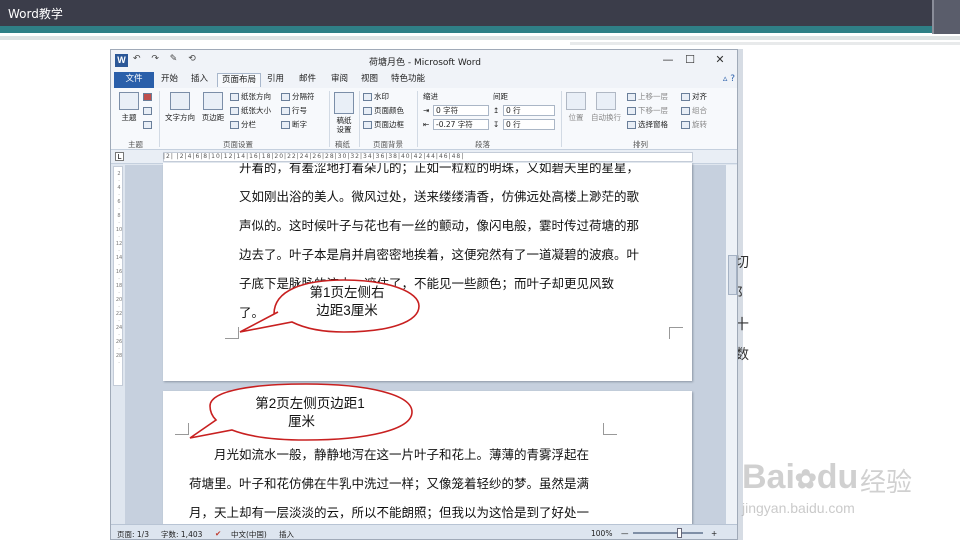  Describe the element at coordinates (342, 144) in the screenshot. I see `group-label-manuscript: 稿纸` at that location.